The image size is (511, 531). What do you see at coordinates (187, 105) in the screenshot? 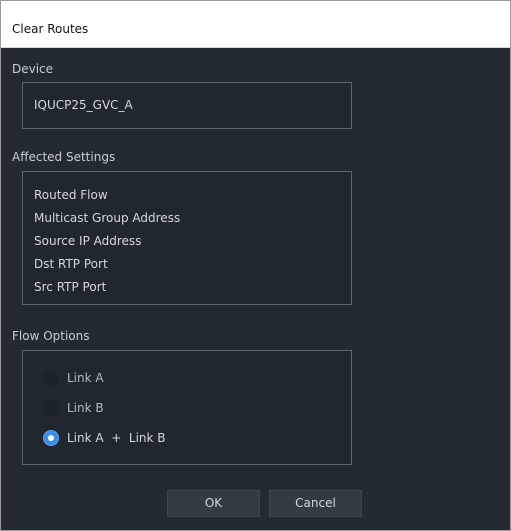
I see `device-box: IQUCP25_GVC_A` at bounding box center [187, 105].